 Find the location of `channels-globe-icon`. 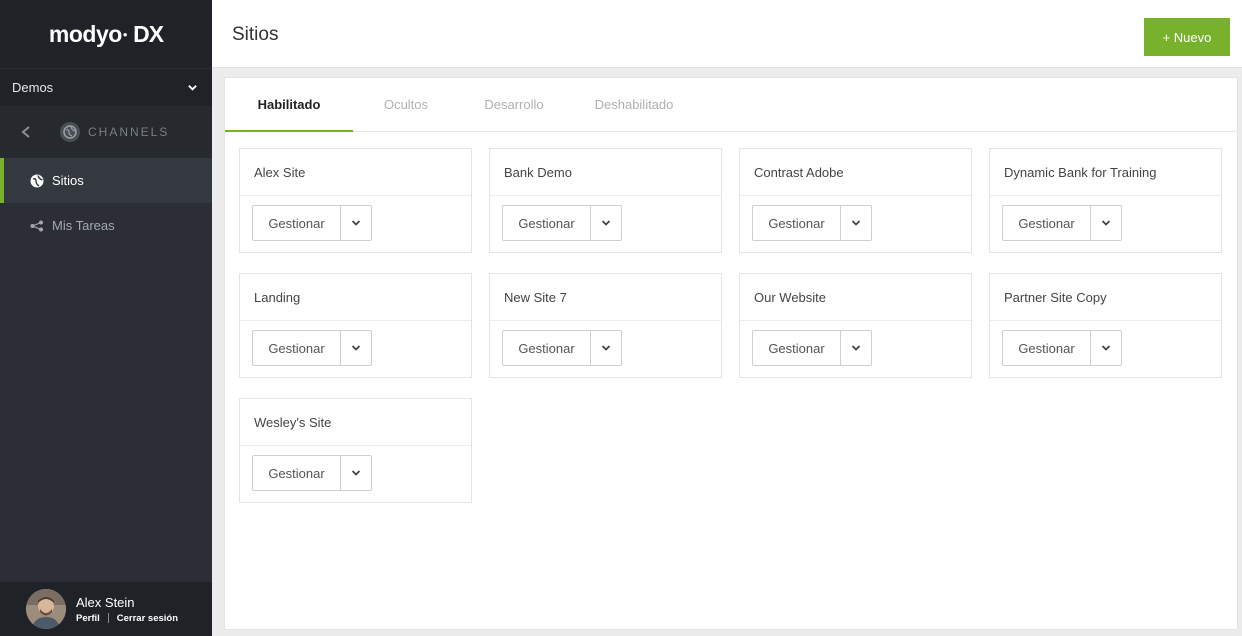

channels-globe-icon is located at coordinates (70, 132).